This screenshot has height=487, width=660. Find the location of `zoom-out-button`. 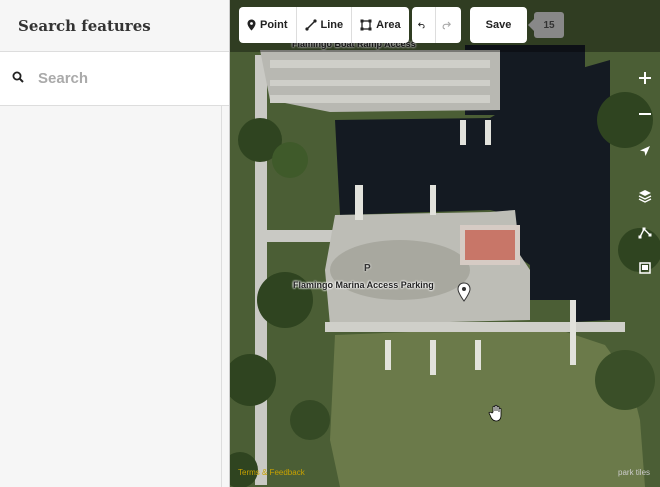

zoom-out-button is located at coordinates (645, 114).